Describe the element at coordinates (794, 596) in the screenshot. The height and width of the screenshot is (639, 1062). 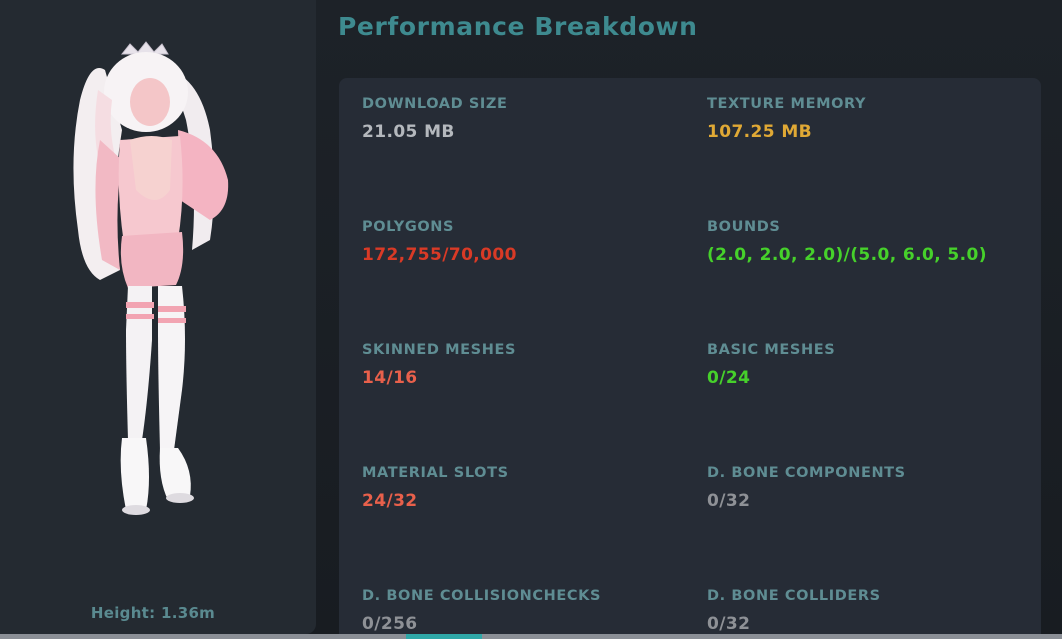
I see `stat-label: D. BONE COLLIDERS` at that location.